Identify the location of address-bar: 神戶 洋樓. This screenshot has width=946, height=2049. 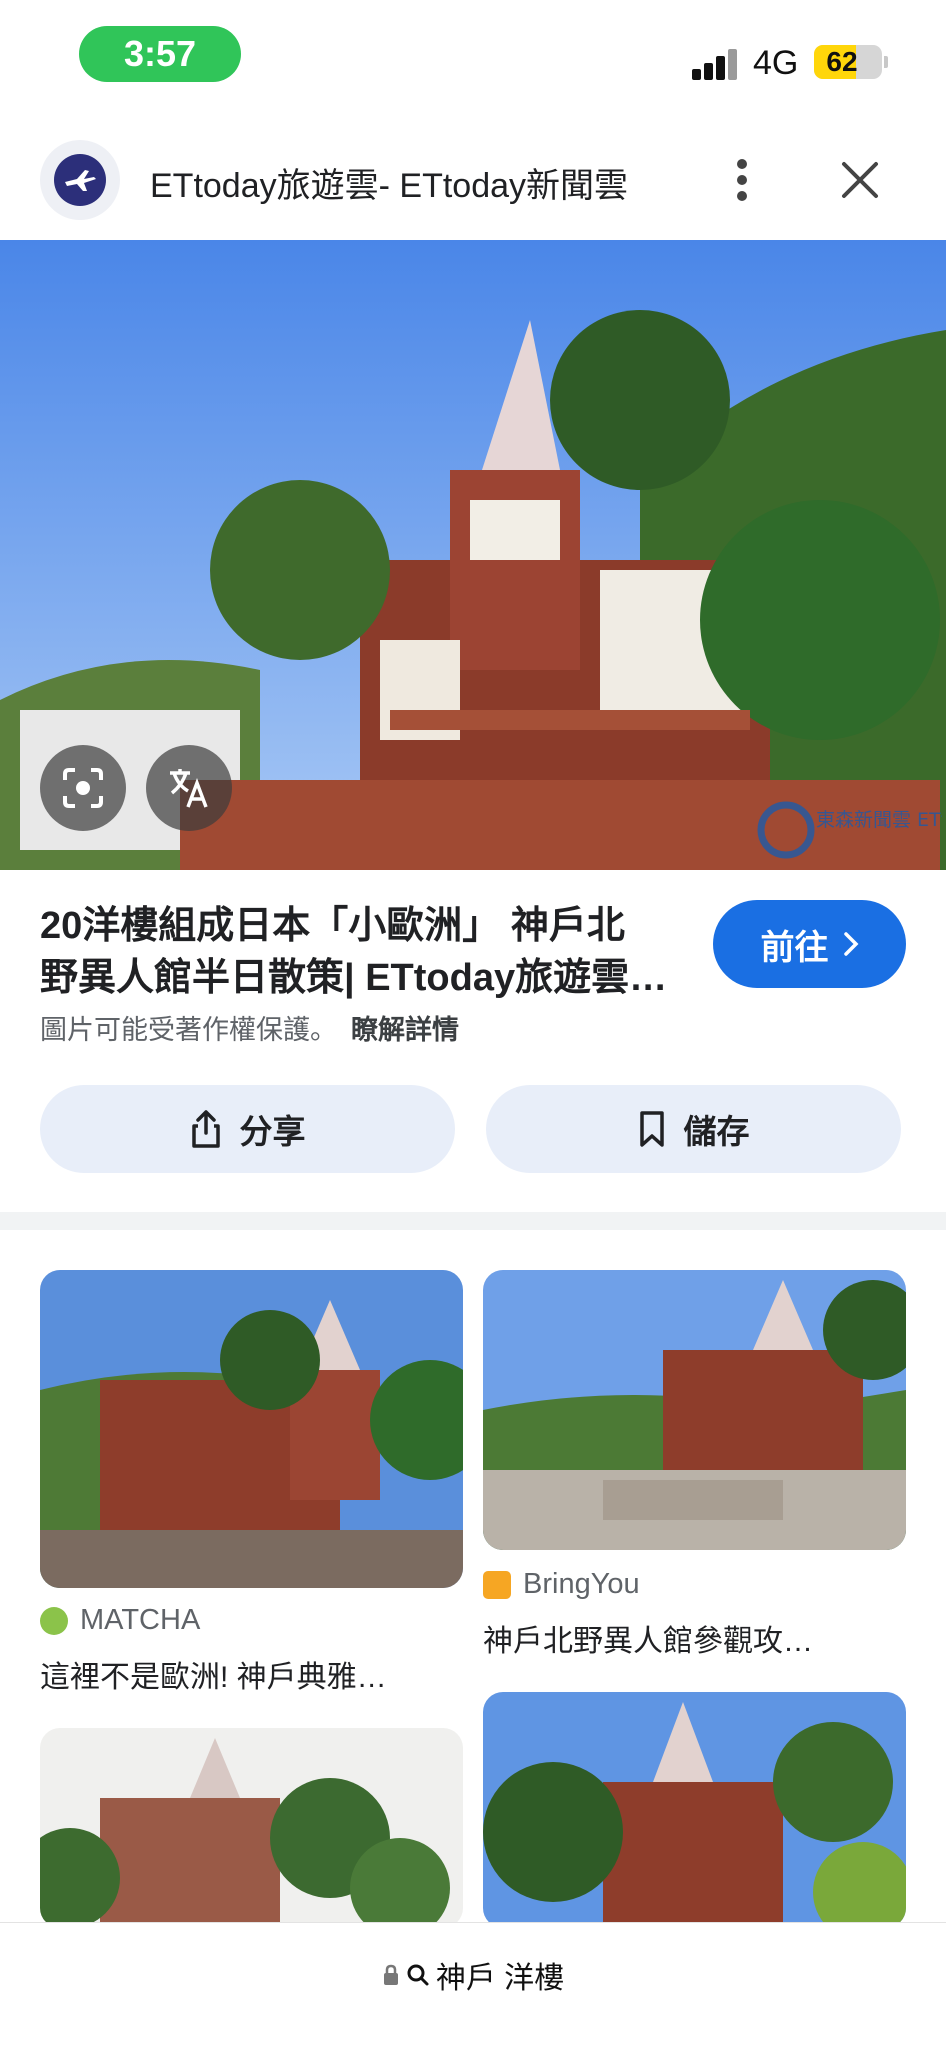
(473, 1985).